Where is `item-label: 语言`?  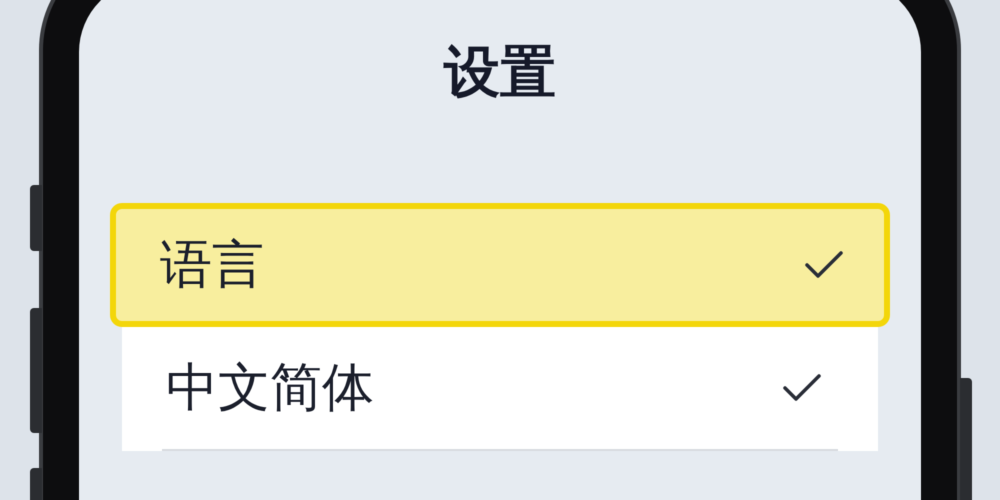 item-label: 语言 is located at coordinates (212, 265).